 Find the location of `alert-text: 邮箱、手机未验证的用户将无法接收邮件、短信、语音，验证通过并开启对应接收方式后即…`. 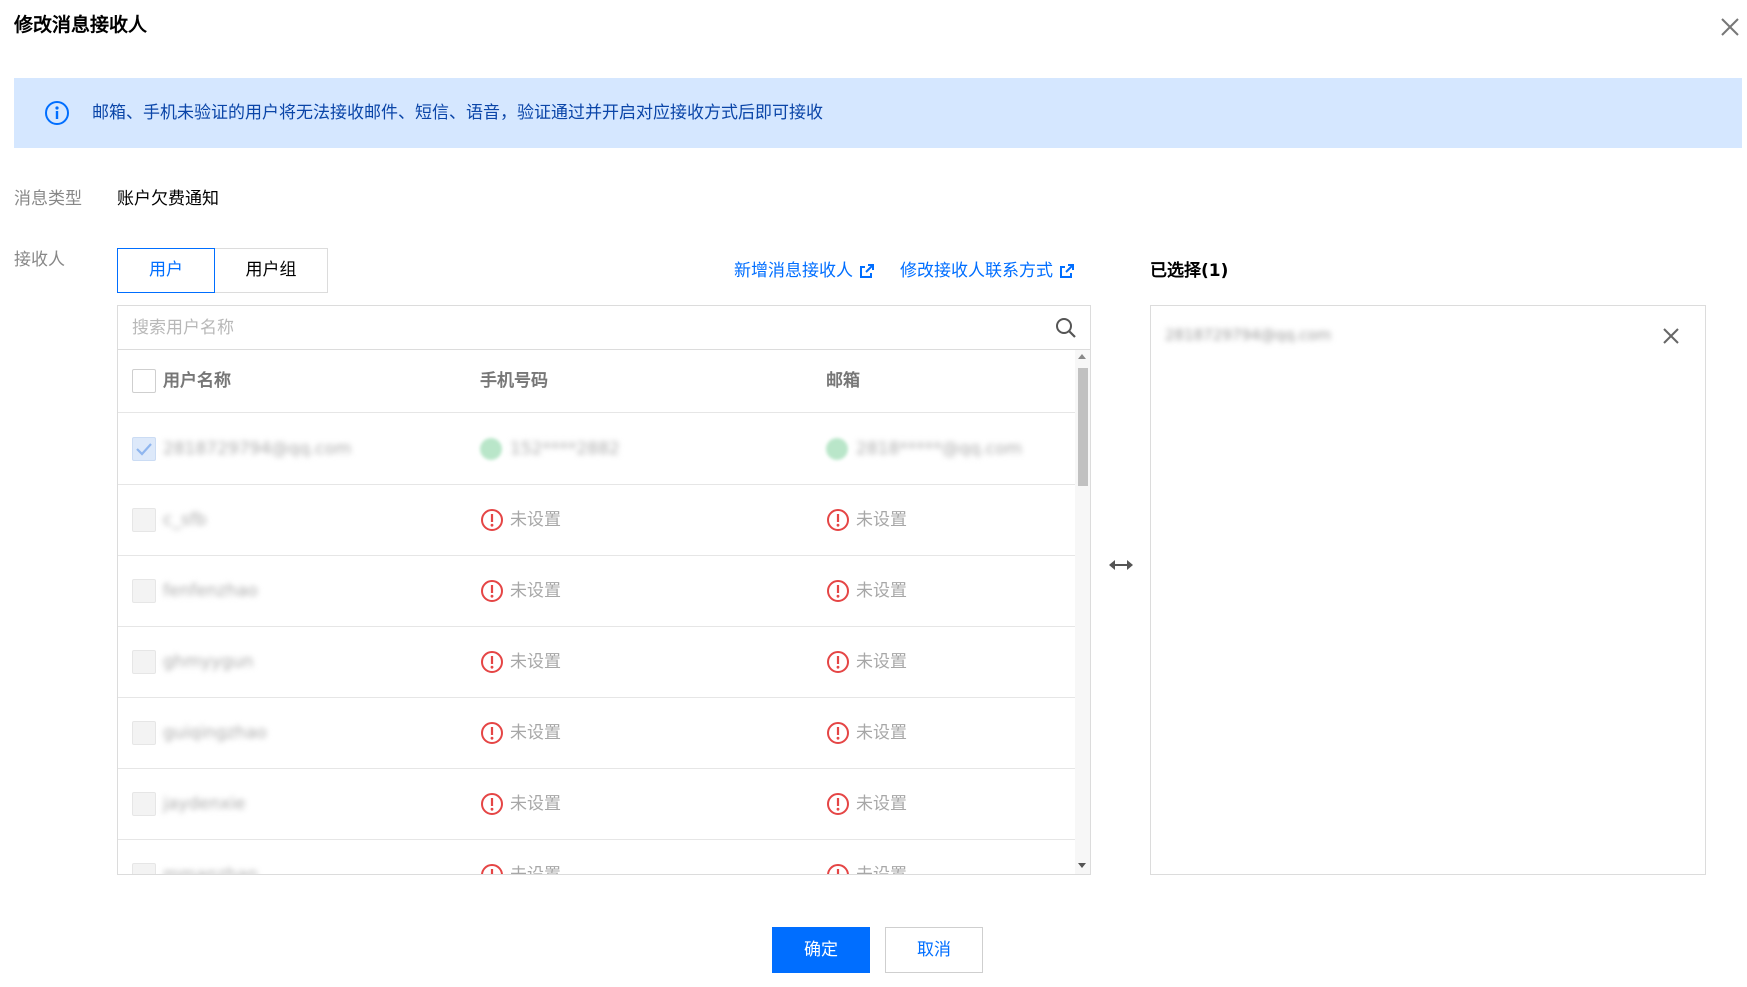

alert-text: 邮箱、手机未验证的用户将无法接收邮件、短信、语音，验证通过并开启对应接收方式后即… is located at coordinates (457, 113).